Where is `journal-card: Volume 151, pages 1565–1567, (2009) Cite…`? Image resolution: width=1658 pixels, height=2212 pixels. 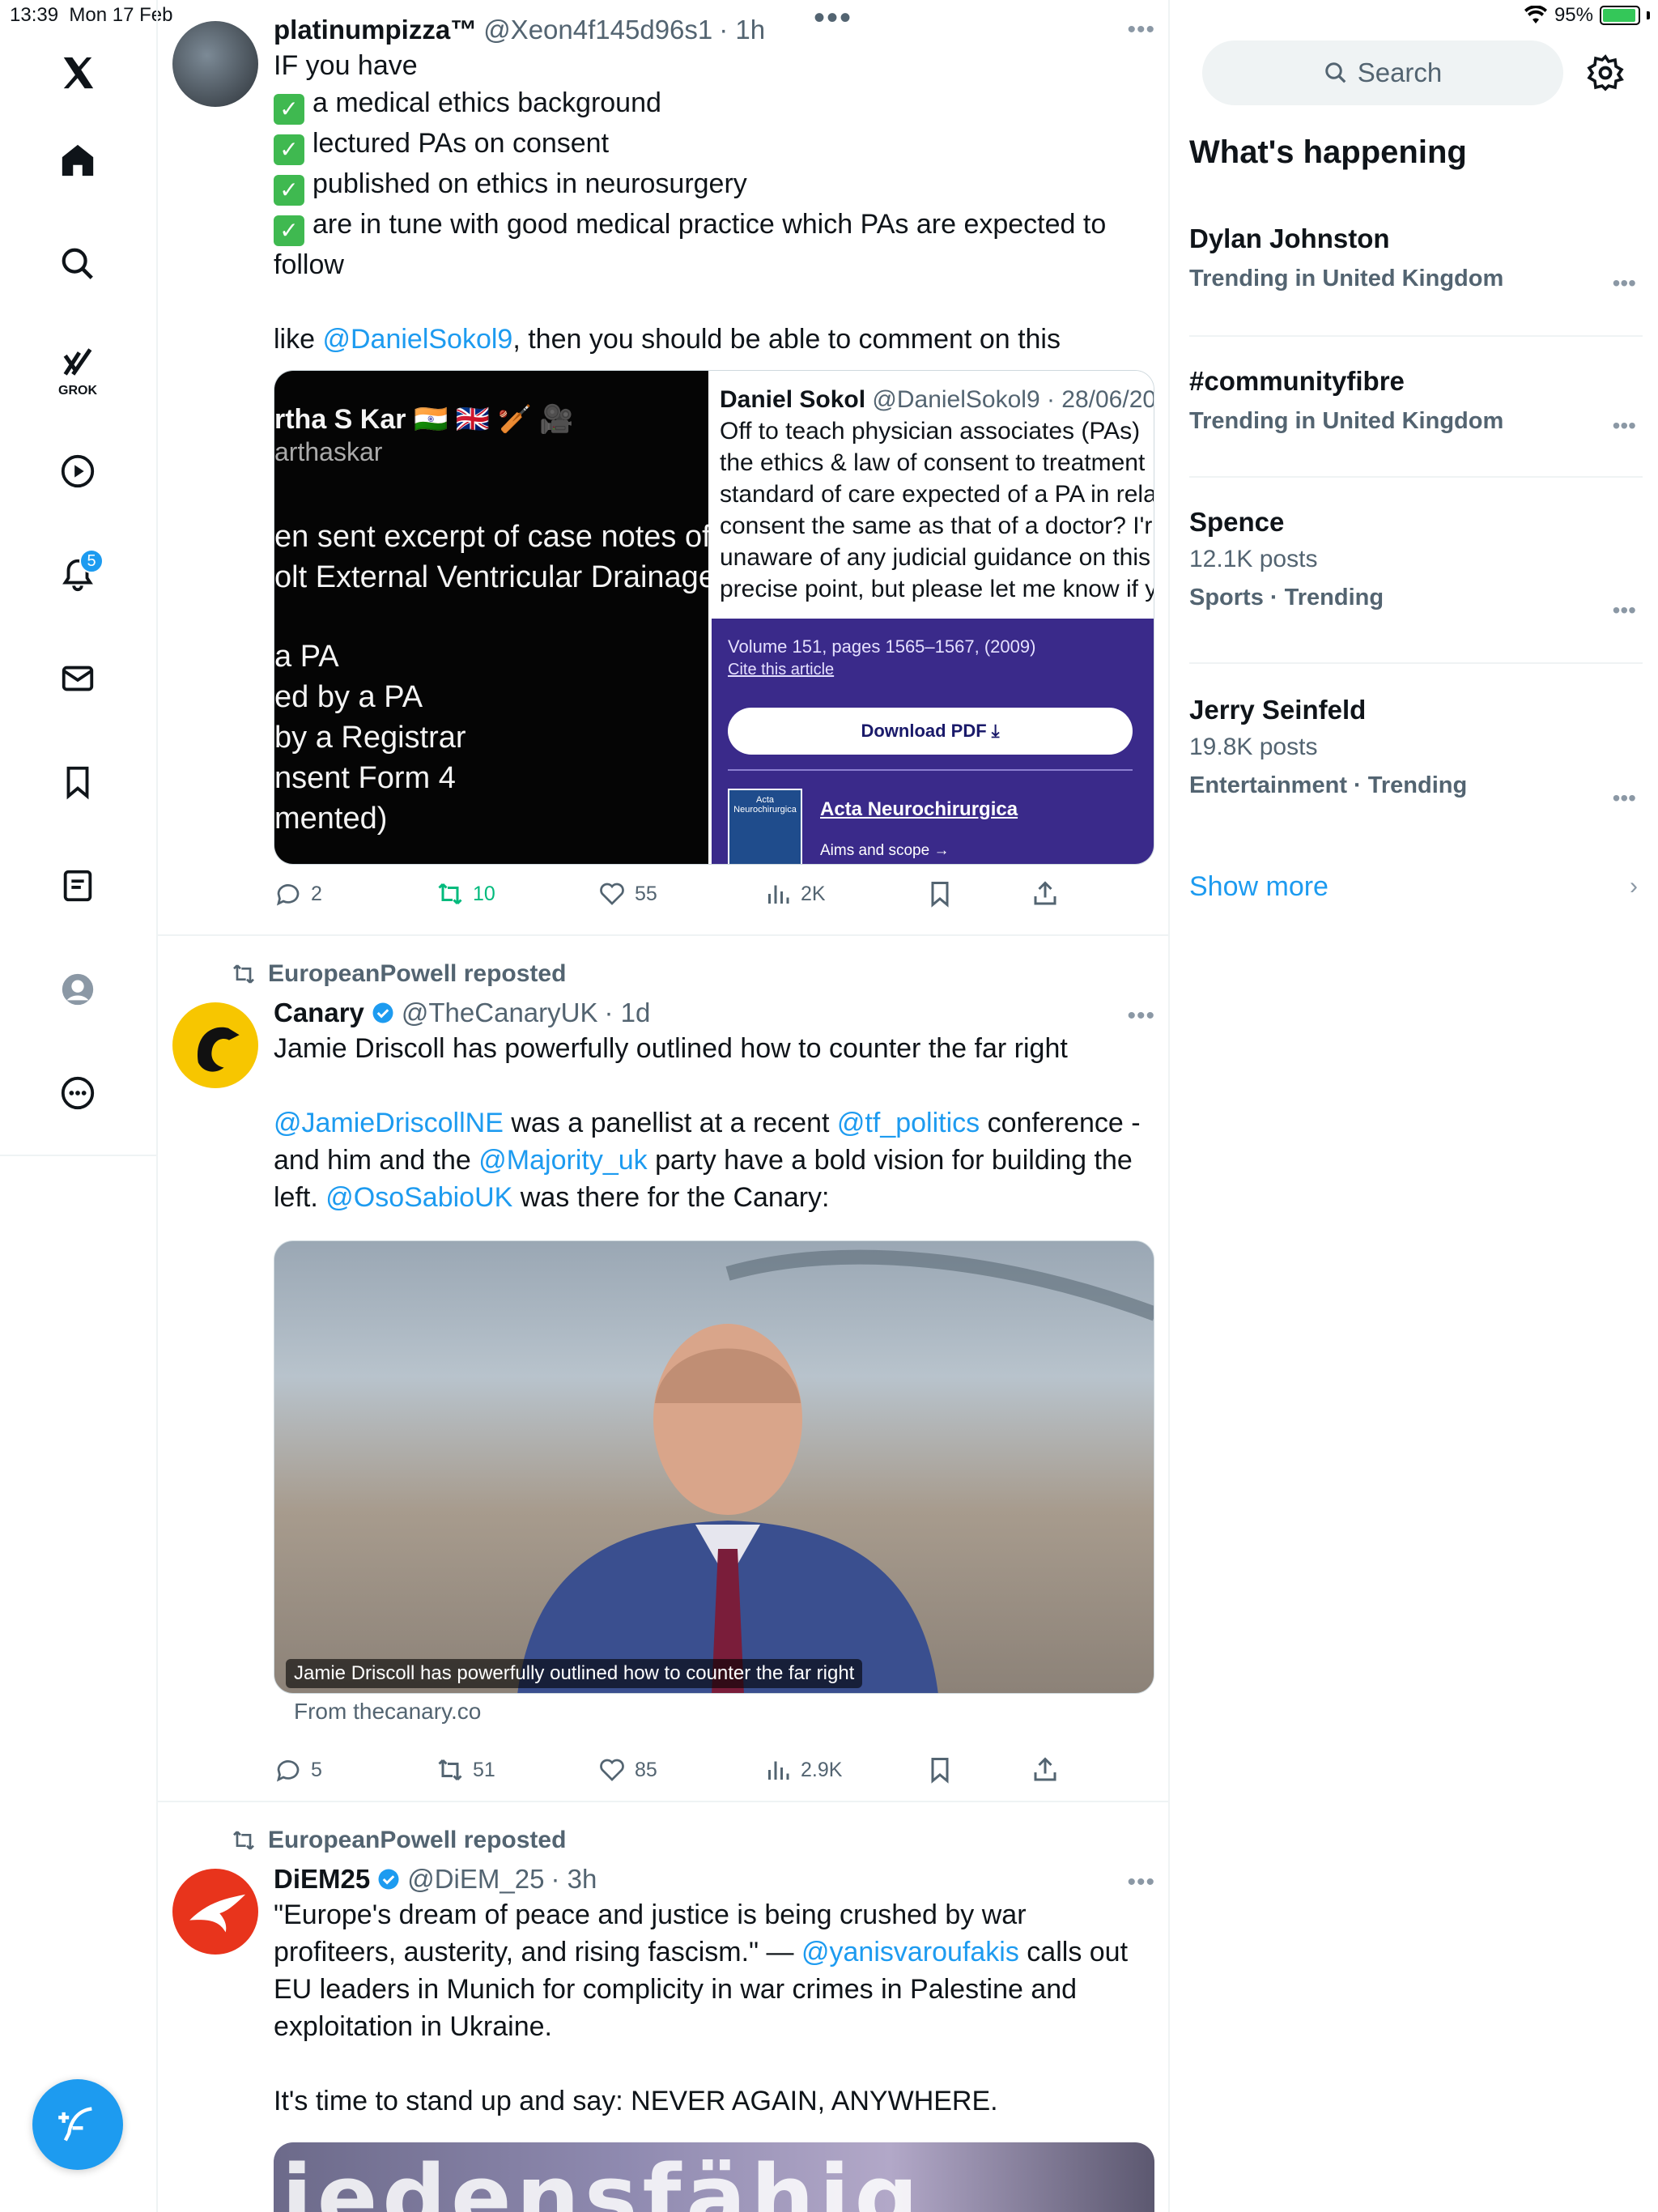
journal-card: Volume 151, pages 1565–1567, (2009) Cite… is located at coordinates (933, 741).